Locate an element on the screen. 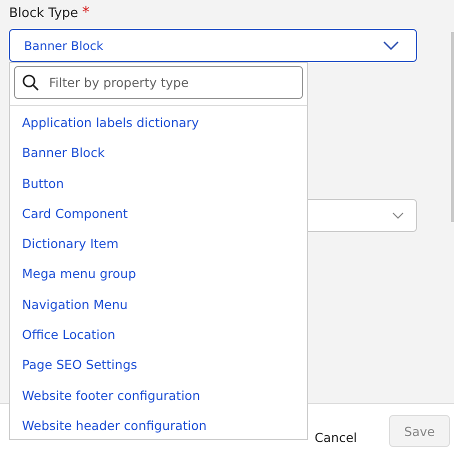 Image resolution: width=454 pixels, height=457 pixels. dropdown-option: Dictionary Item is located at coordinates (158, 244).